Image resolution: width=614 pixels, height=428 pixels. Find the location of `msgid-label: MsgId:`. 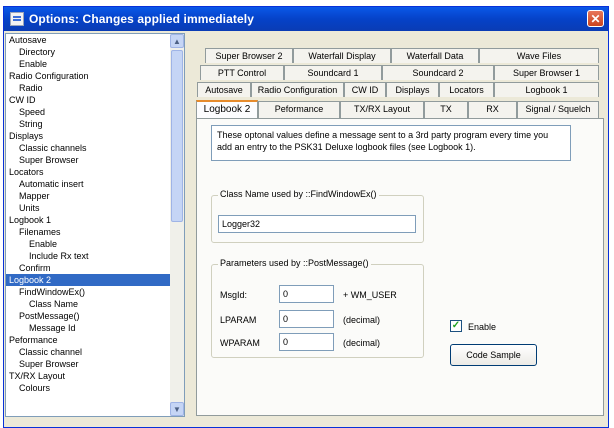

msgid-label: MsgId: is located at coordinates (234, 295).